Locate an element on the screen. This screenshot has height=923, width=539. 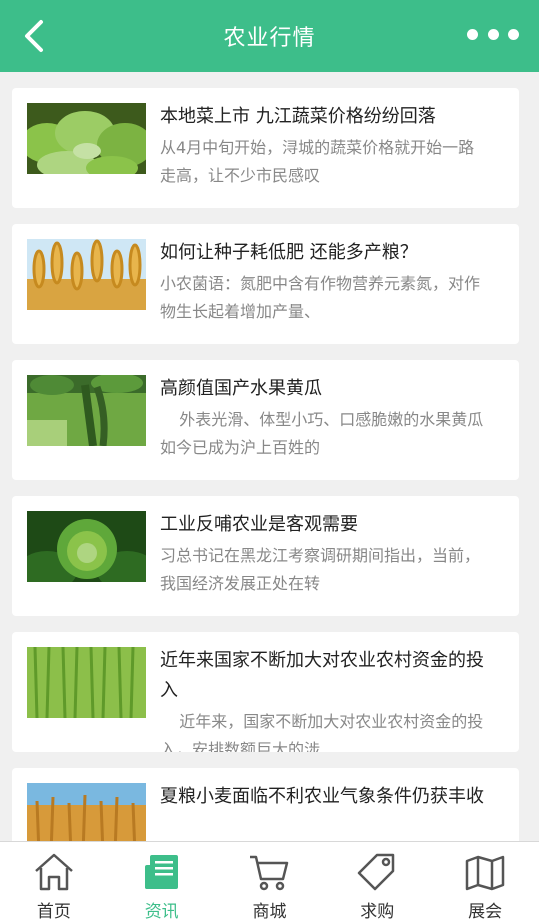
tab-label: 求购 is located at coordinates (377, 912).